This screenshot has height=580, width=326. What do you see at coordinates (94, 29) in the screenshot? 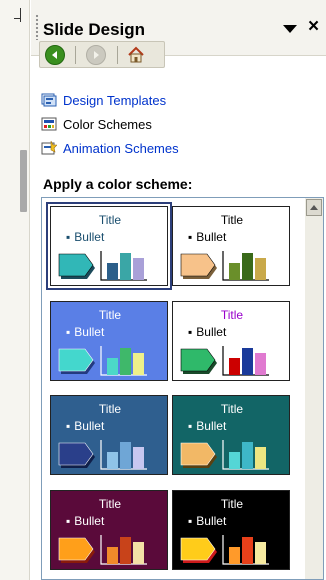
I see `pane-title: Slide Design` at bounding box center [94, 29].